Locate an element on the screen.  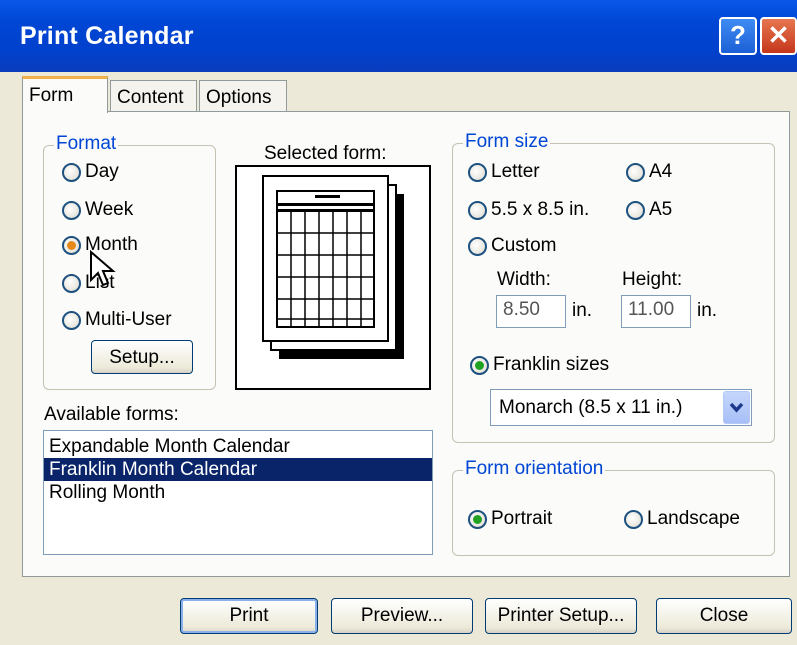
franklin-sizes-radio: Franklin sizes is located at coordinates (539, 365).